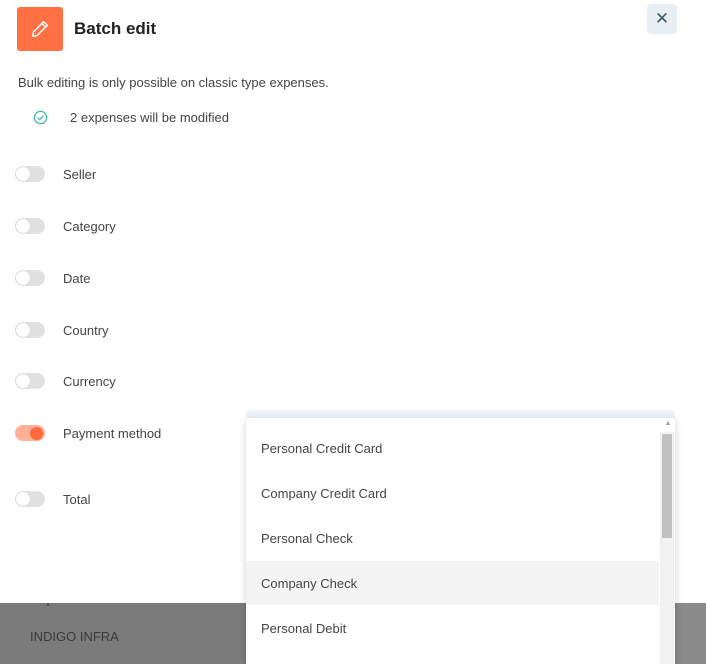 The width and height of the screenshot is (706, 664). Describe the element at coordinates (452, 493) in the screenshot. I see `dropdown-option: Company Credit Card` at that location.